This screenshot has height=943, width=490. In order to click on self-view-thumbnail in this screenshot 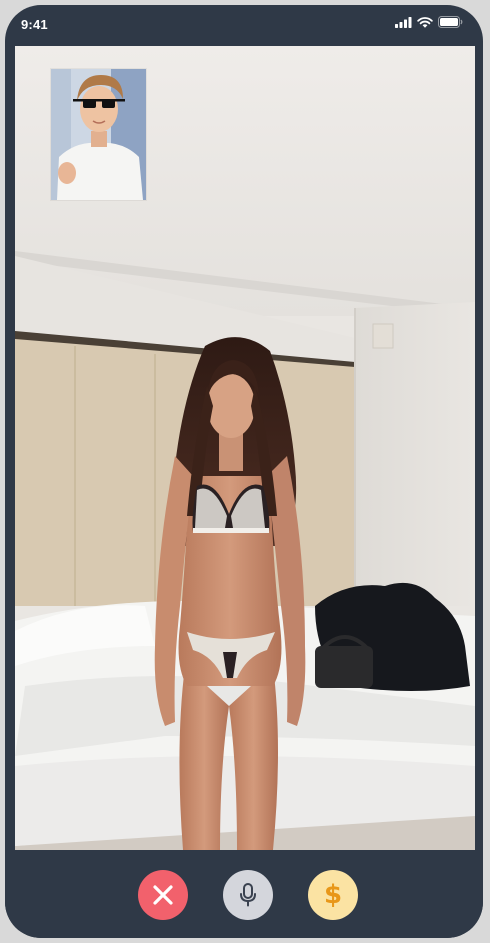, I will do `click(98, 134)`.